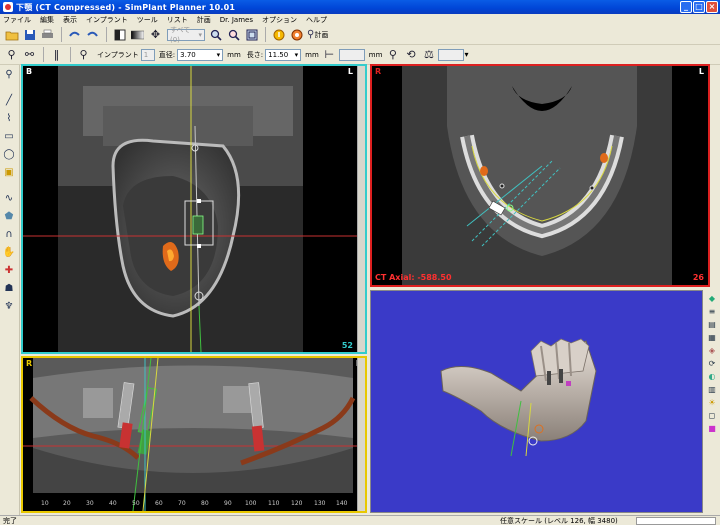 This screenshot has width=720, height=525. Describe the element at coordinates (320, 503) in the screenshot. I see `ruler-tick: 130` at that location.